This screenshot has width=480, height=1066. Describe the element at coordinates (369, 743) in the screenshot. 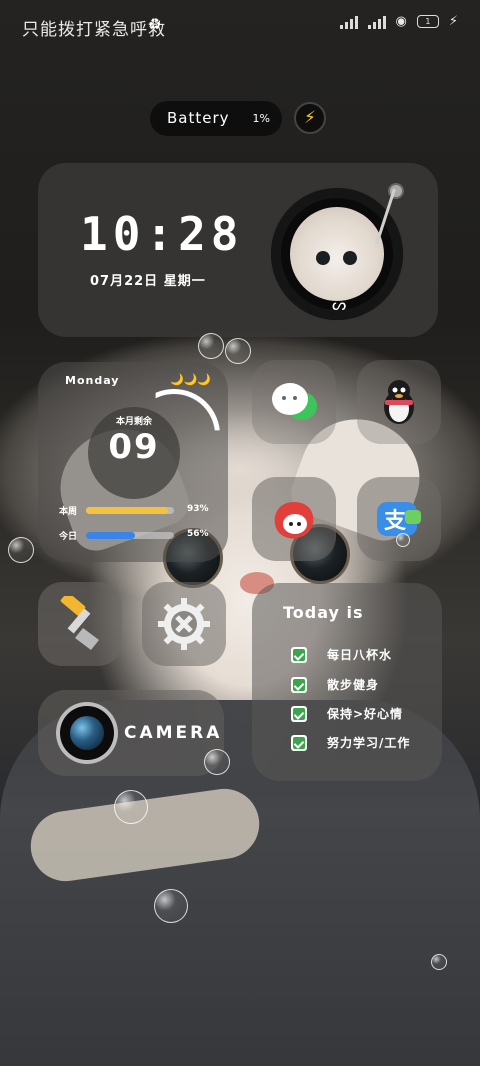

I see `todo-item-text: 努力学习/工作` at that location.